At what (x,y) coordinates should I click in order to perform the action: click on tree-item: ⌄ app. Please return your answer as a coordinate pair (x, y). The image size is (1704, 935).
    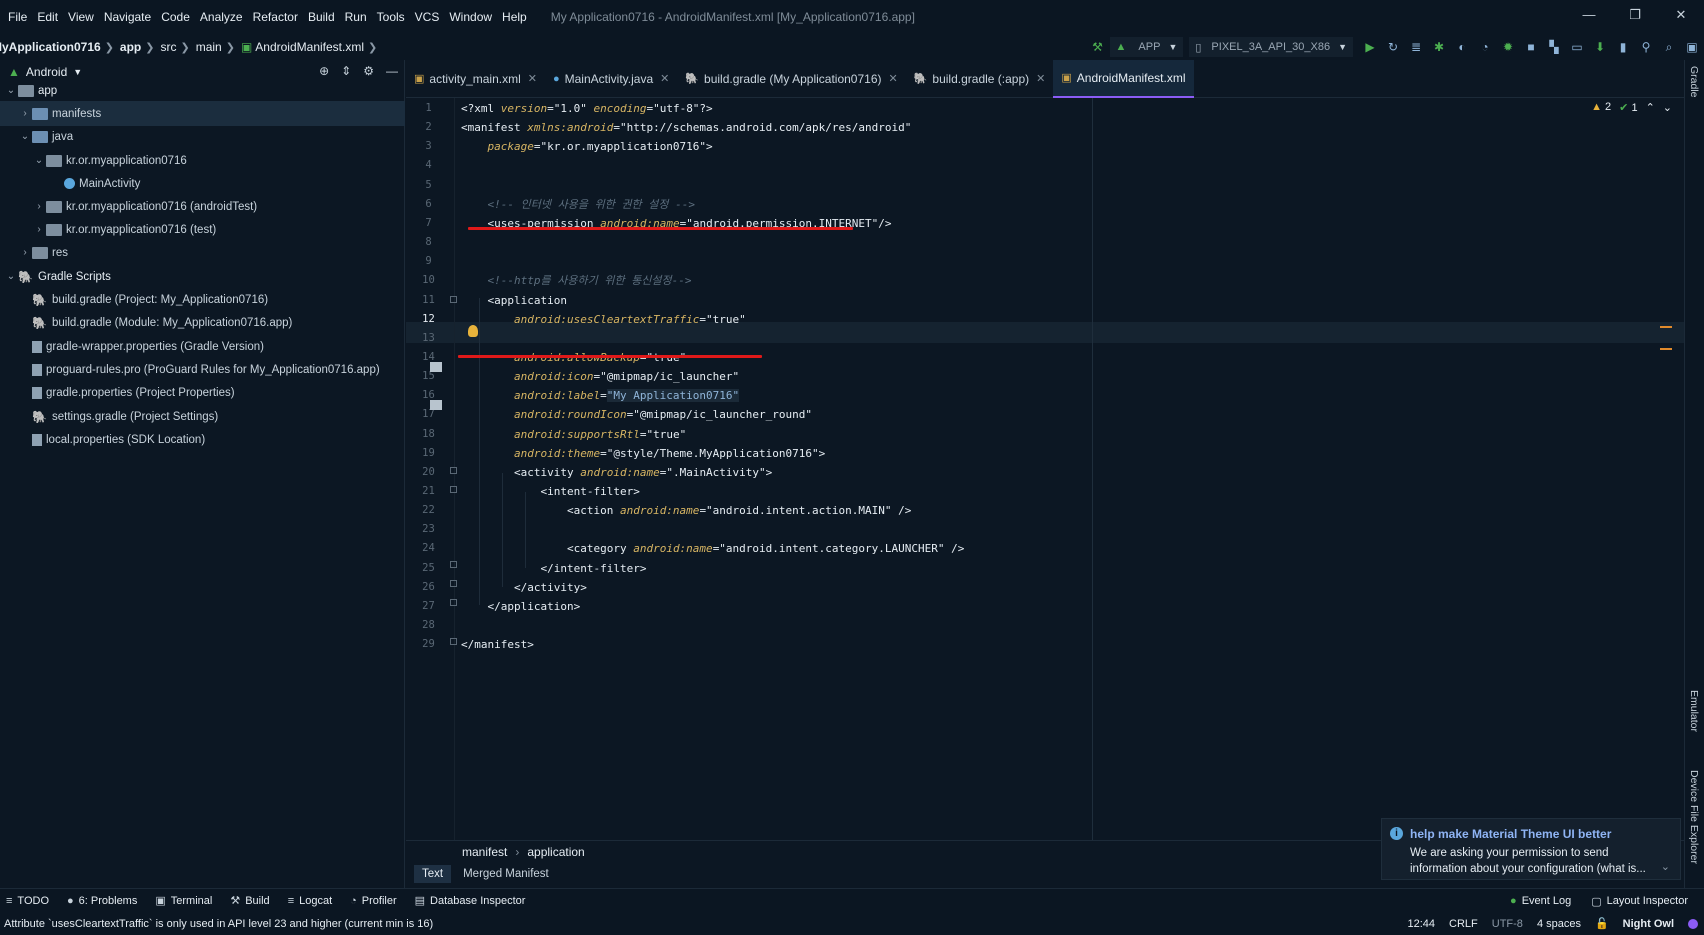
    Looking at the image, I should click on (202, 90).